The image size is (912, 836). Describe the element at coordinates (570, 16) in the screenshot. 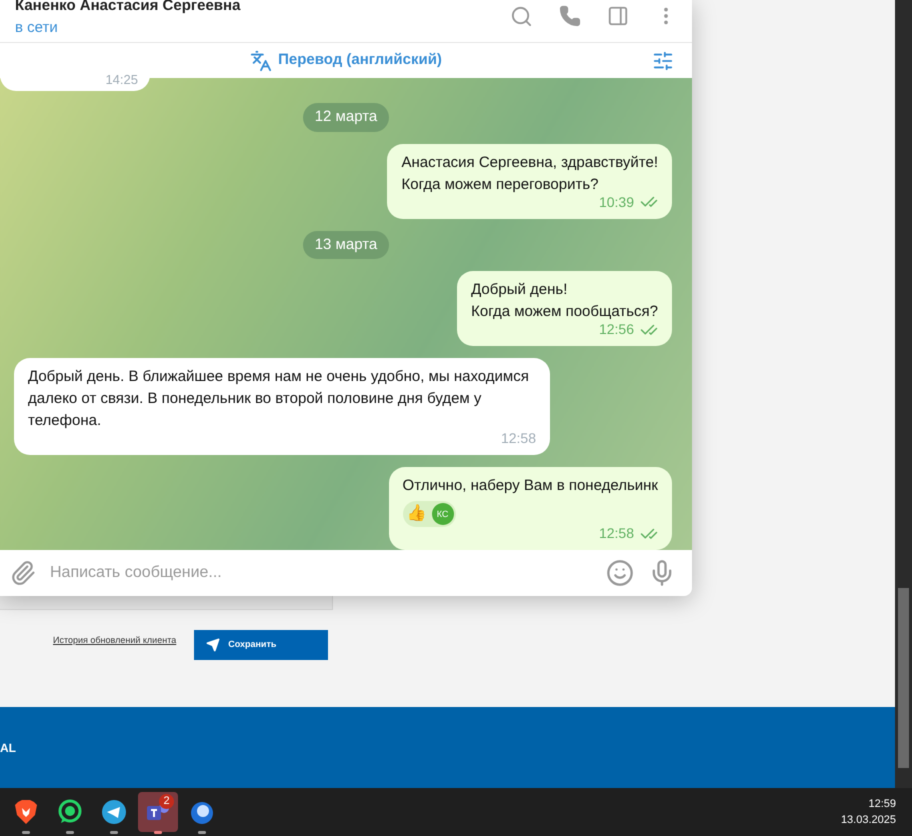

I see `phone-icon` at that location.